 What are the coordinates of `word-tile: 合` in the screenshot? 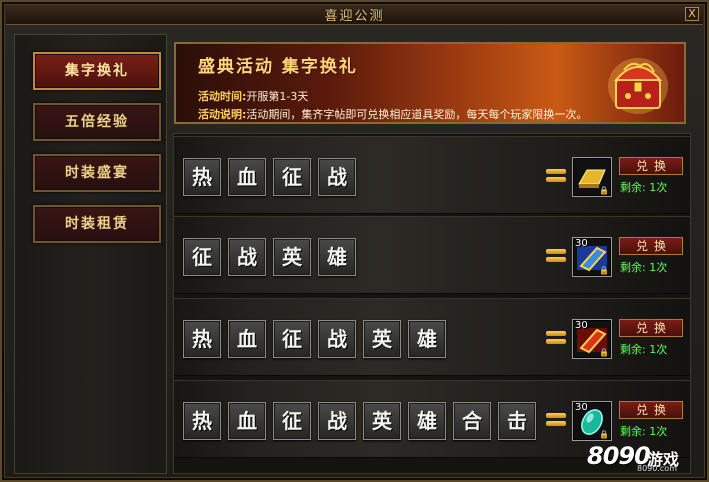 It's located at (472, 421).